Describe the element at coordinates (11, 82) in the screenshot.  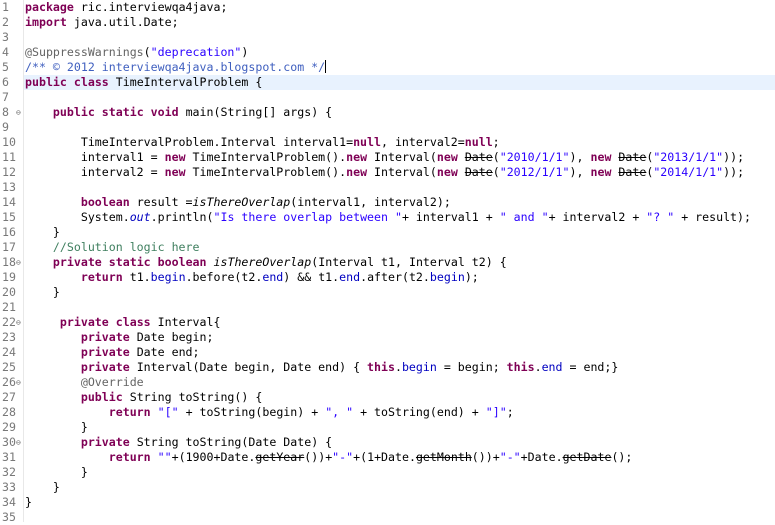
I see `line-number: 6` at that location.